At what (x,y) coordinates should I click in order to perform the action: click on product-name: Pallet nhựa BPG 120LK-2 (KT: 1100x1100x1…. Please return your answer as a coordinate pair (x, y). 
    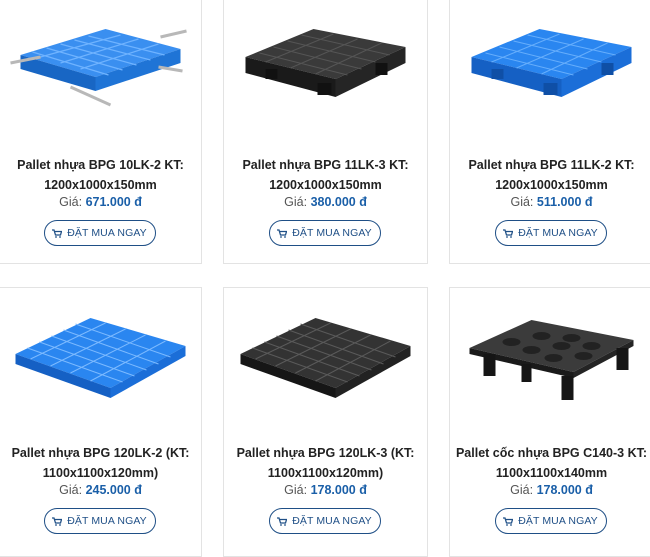
    Looking at the image, I should click on (100, 463).